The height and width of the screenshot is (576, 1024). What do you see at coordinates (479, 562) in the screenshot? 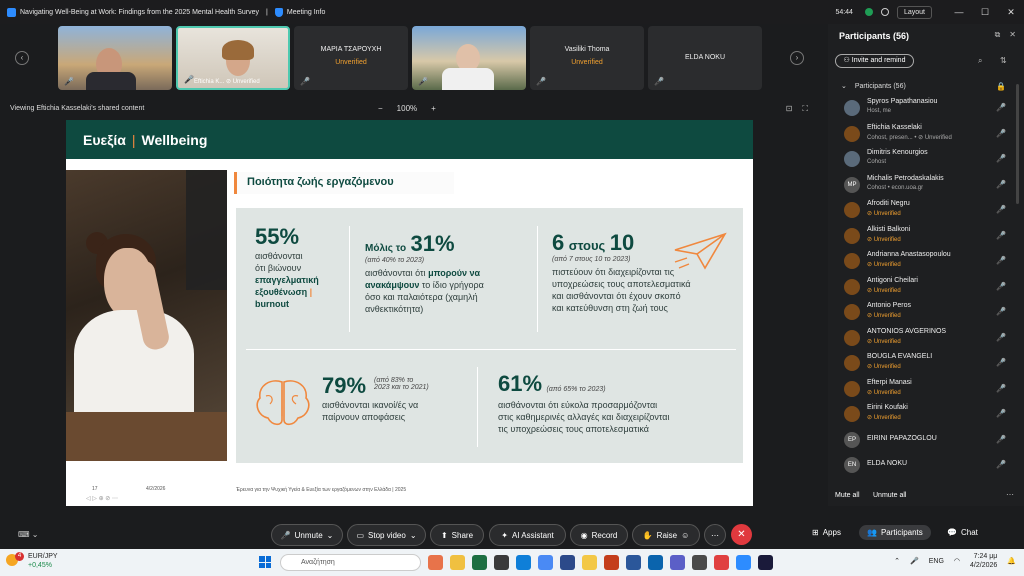
I see `excel-icon` at bounding box center [479, 562].